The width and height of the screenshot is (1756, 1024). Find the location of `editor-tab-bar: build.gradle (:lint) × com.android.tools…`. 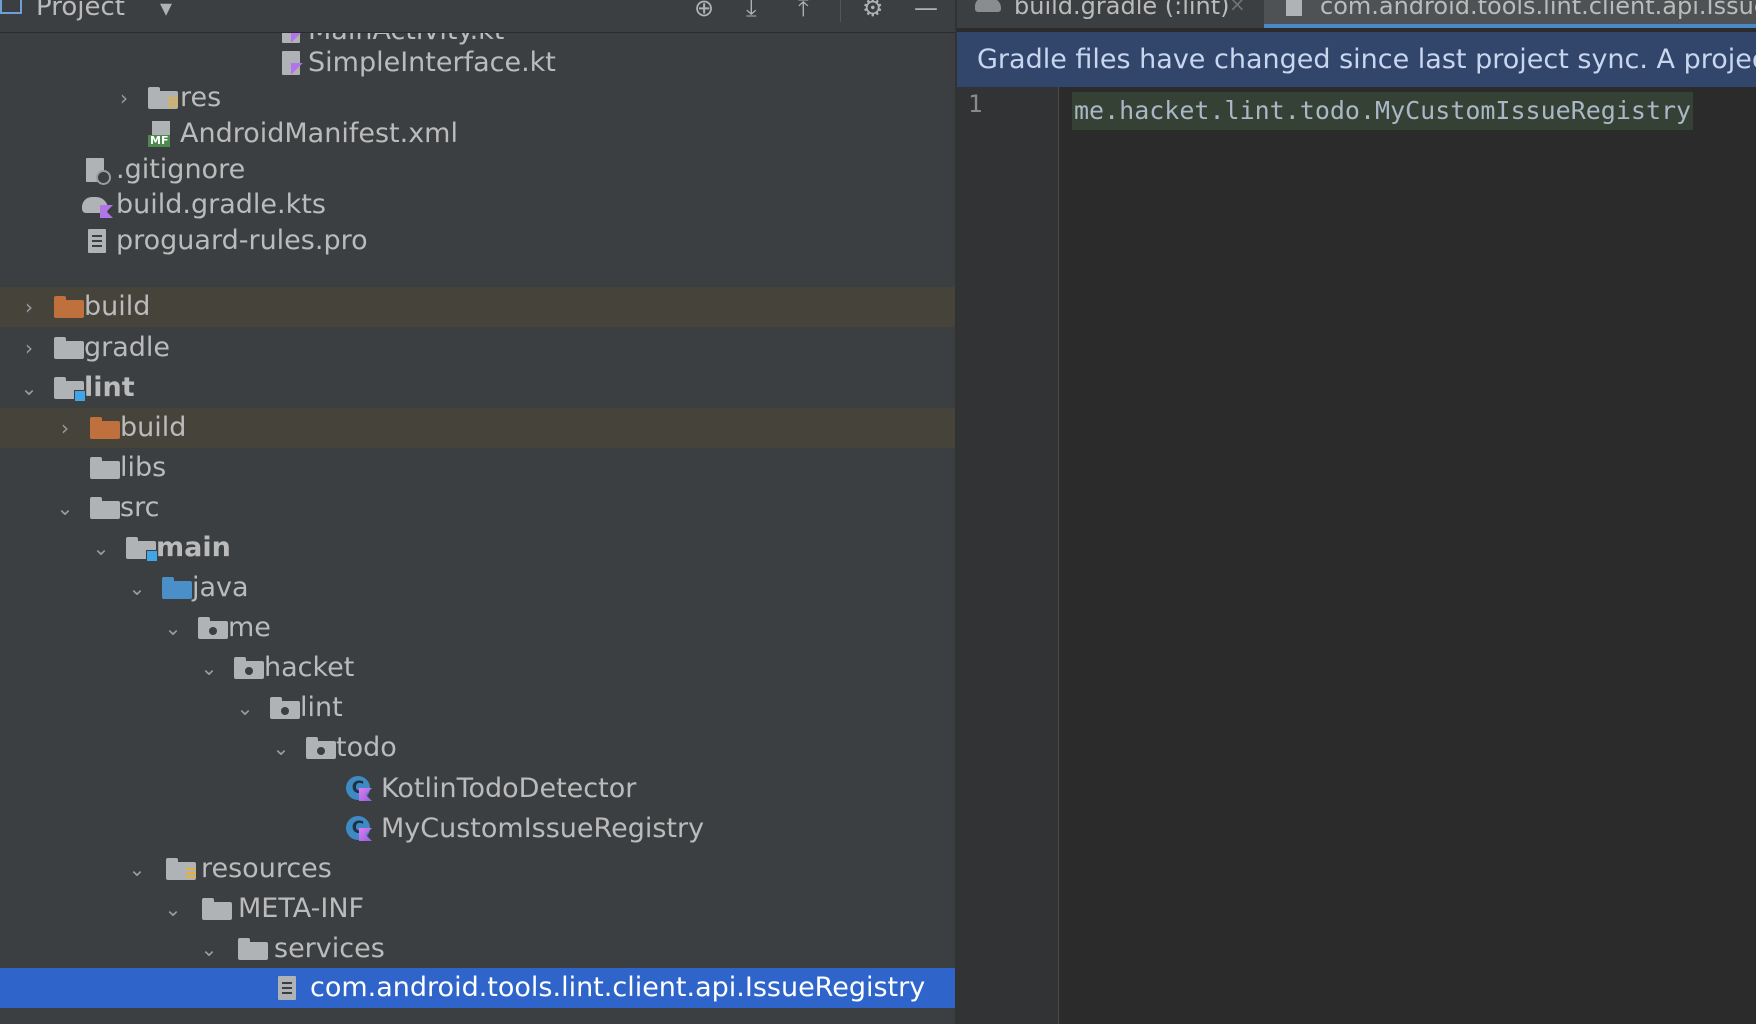

editor-tab-bar: build.gradle (:lint) × com.android.tools… is located at coordinates (1356, 14).